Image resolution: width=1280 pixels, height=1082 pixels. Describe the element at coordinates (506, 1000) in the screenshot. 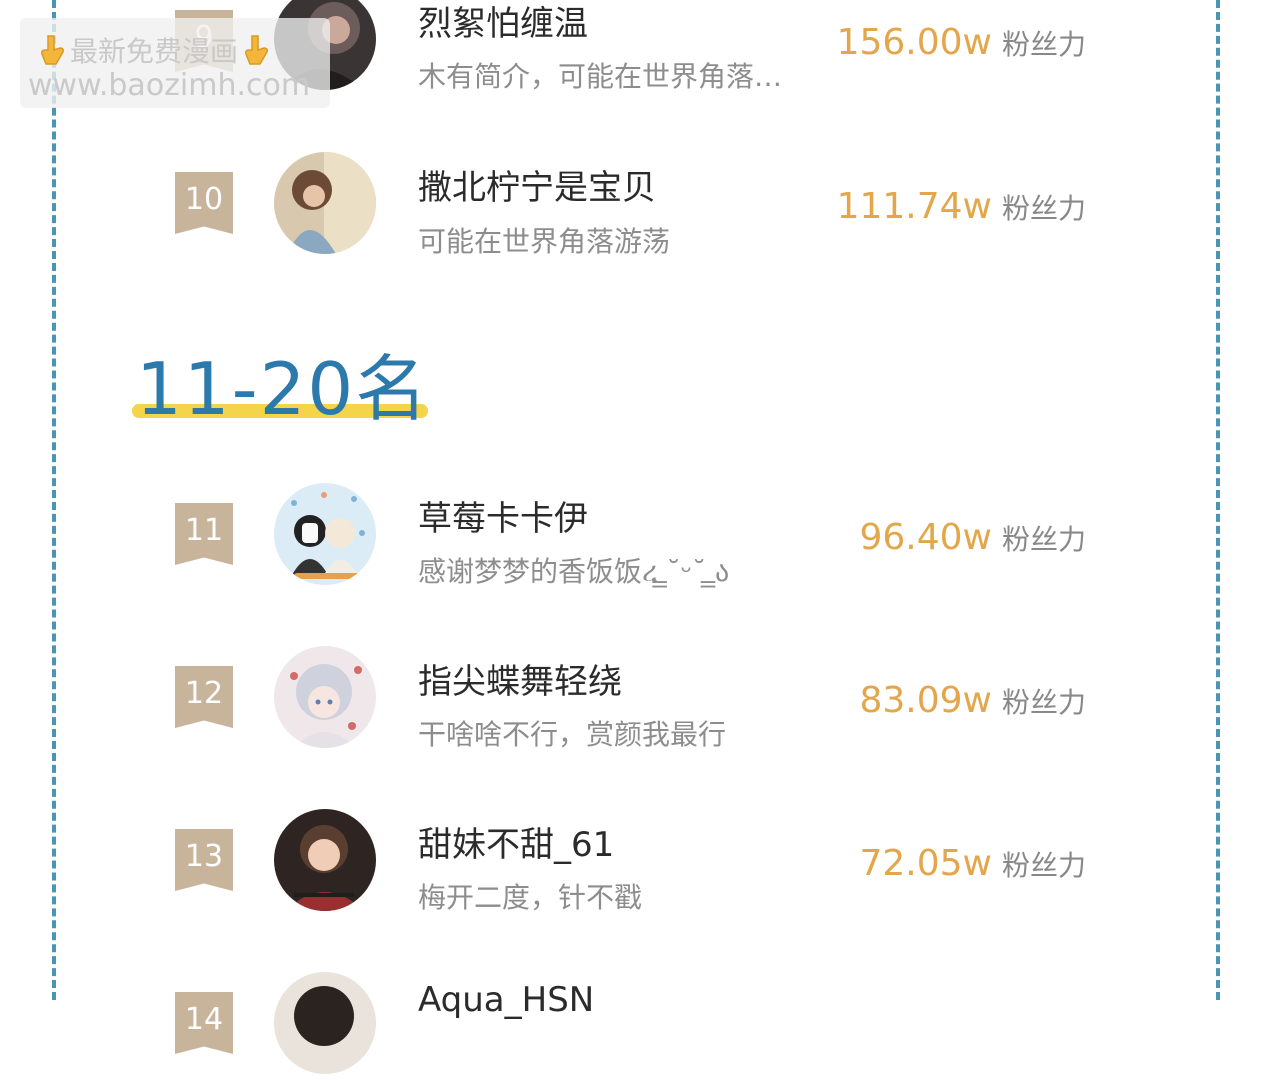

I see `username: Aqua_HSN` at that location.